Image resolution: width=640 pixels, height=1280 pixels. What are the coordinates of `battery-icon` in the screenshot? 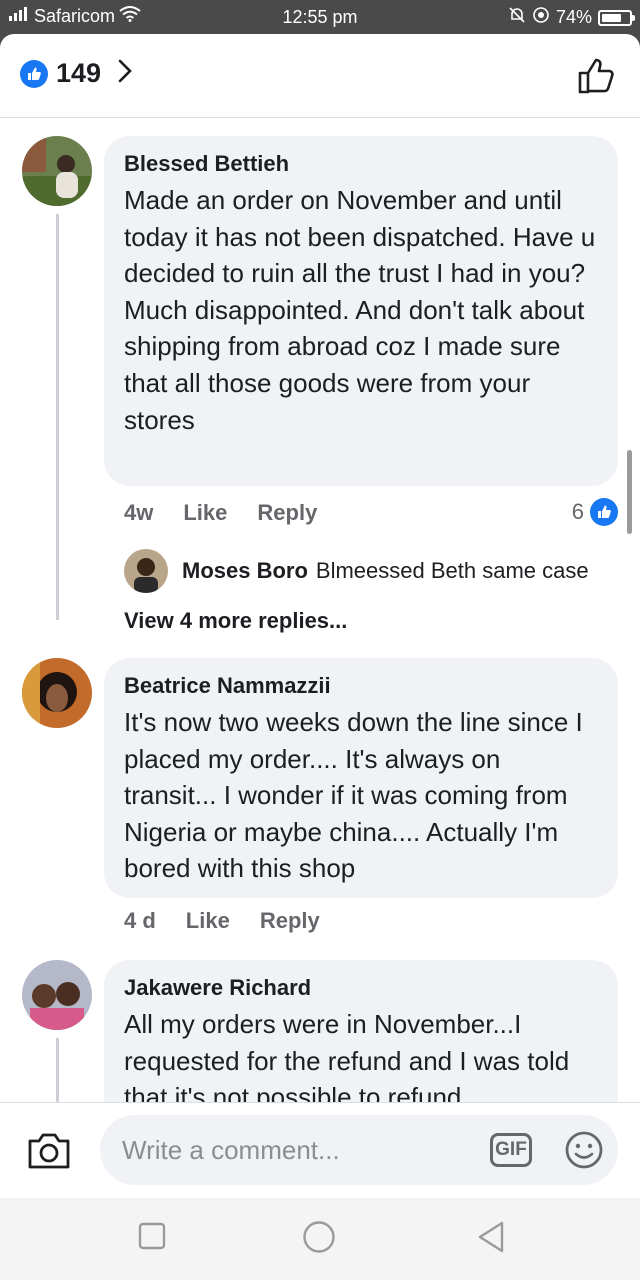 It's located at (616, 17).